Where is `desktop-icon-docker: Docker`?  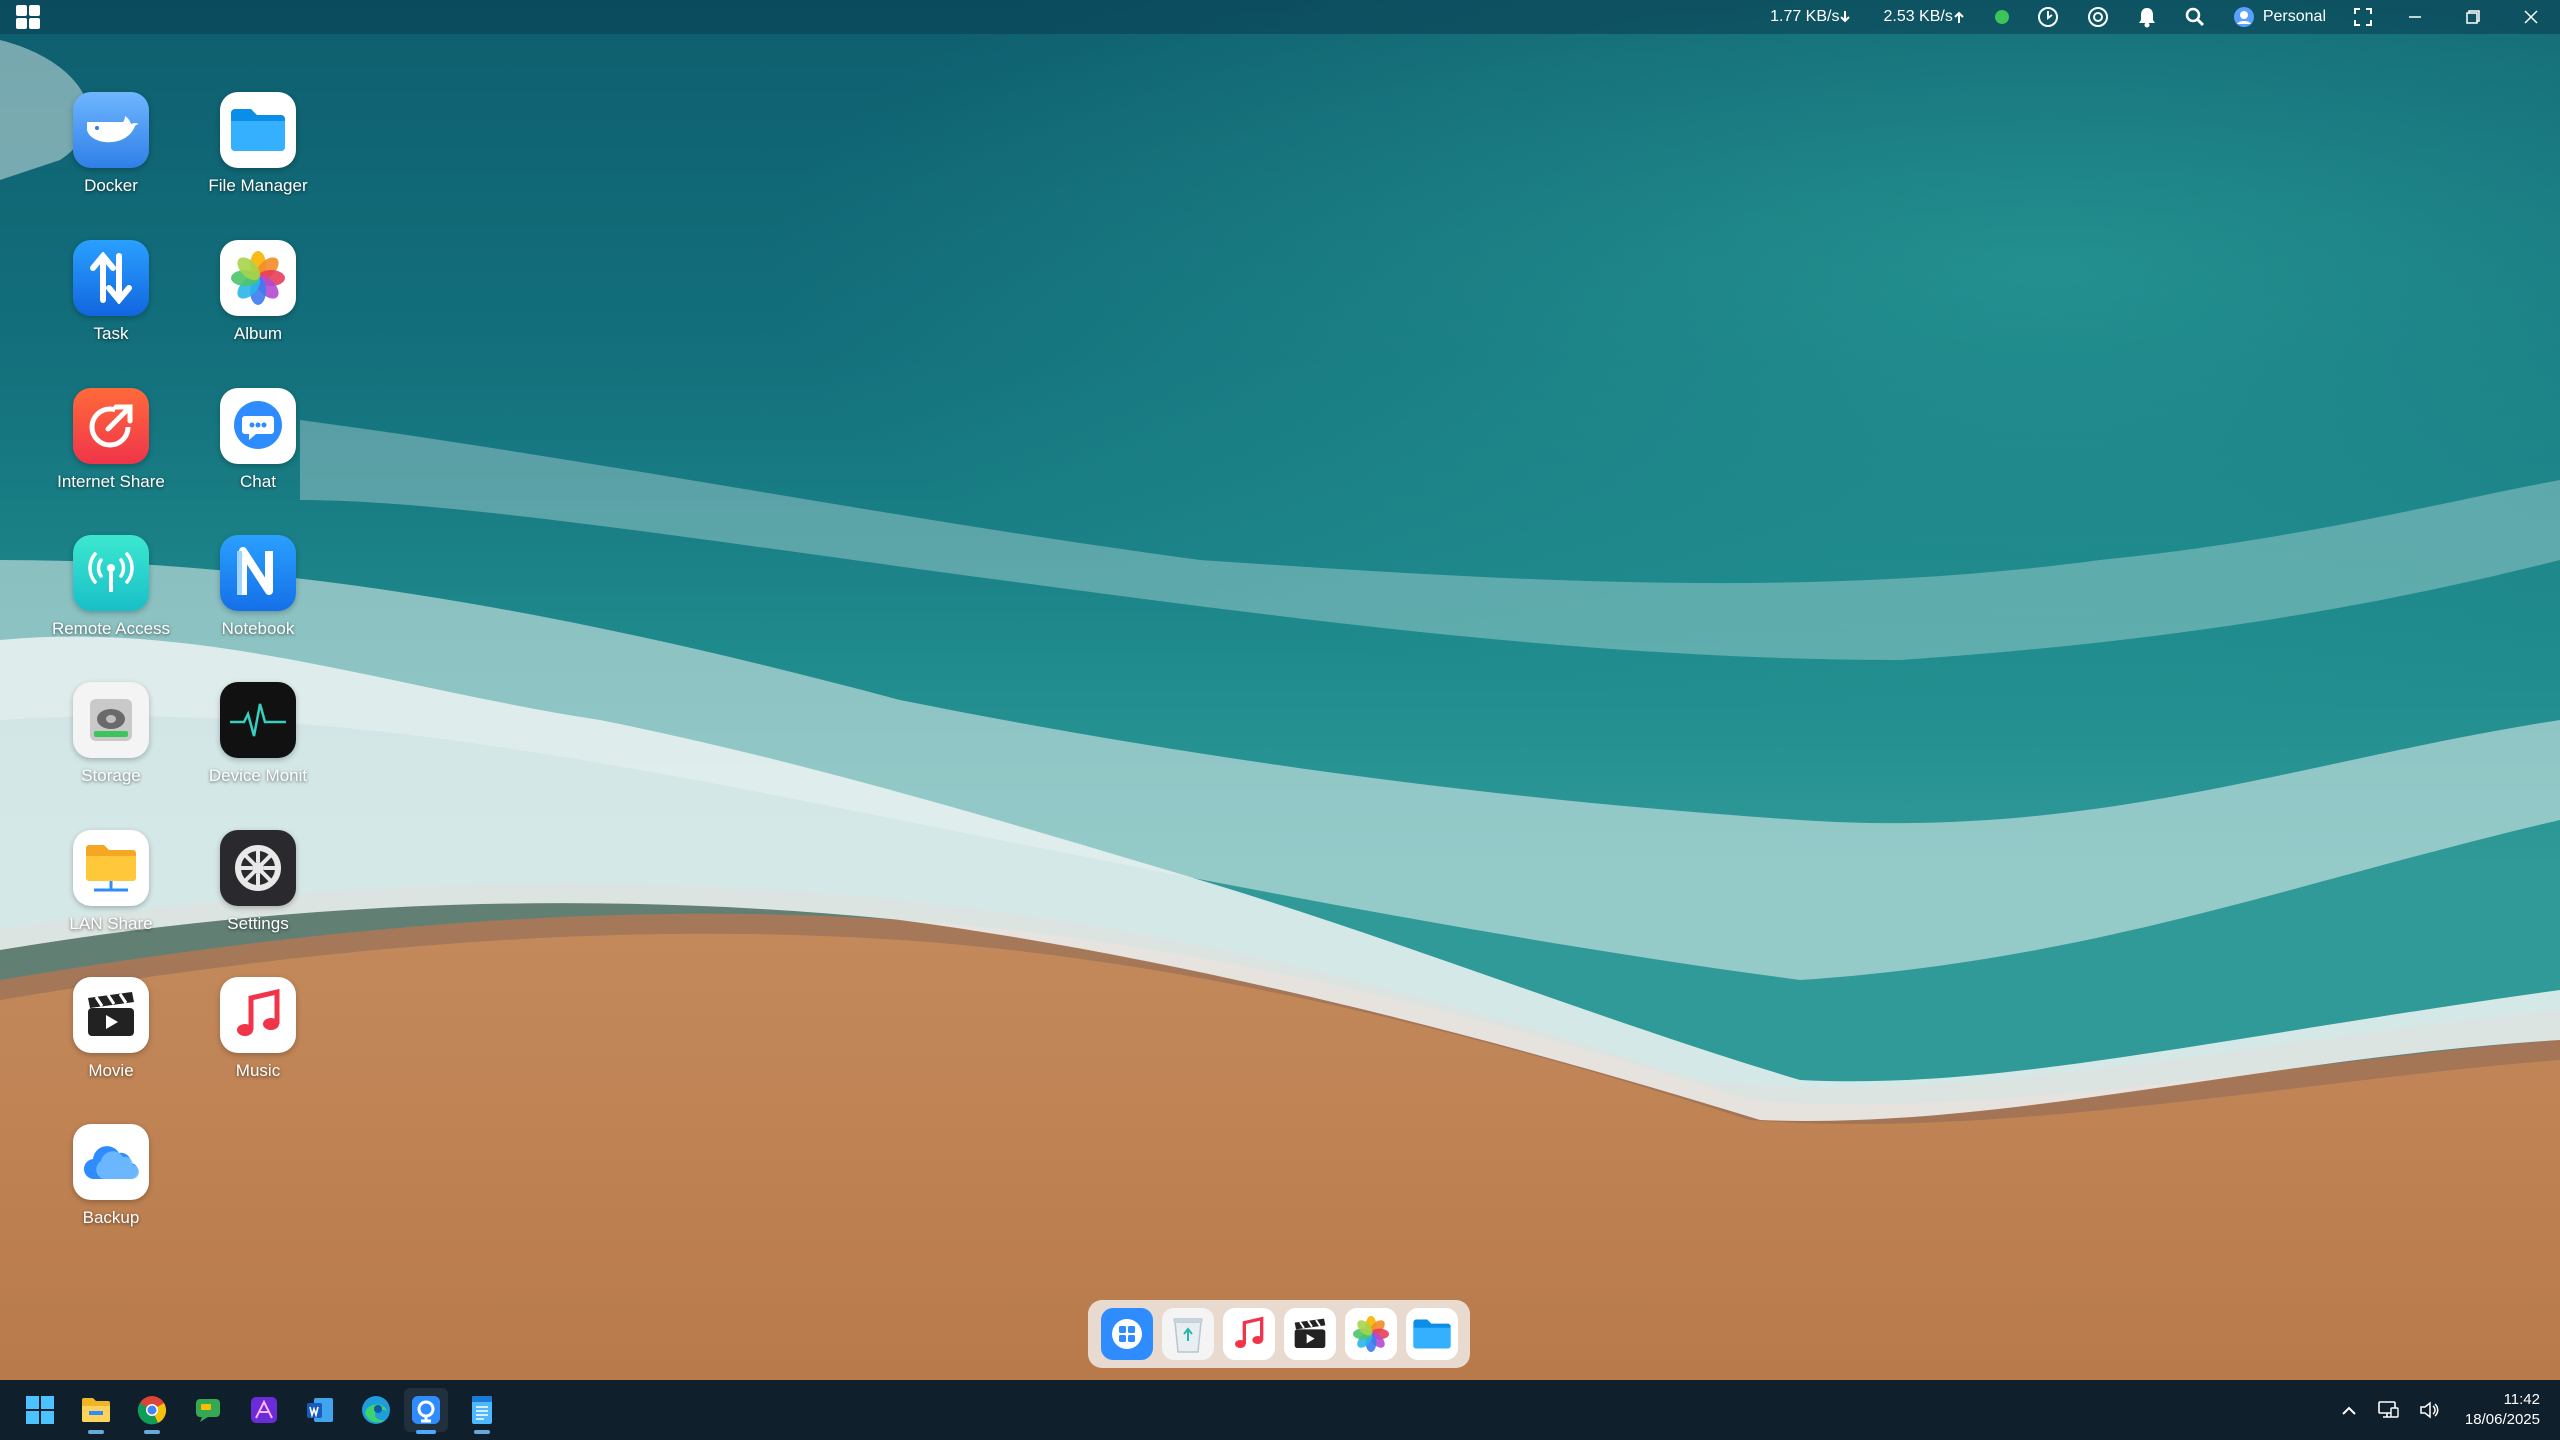 desktop-icon-docker: Docker is located at coordinates (111, 162).